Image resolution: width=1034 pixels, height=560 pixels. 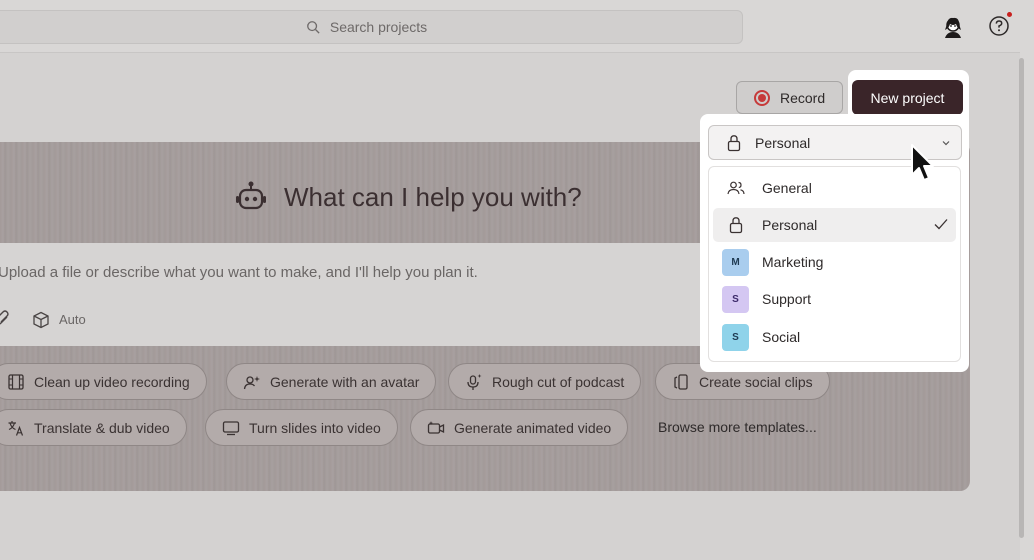 I want to click on phone-clips-icon, so click(x=681, y=381).